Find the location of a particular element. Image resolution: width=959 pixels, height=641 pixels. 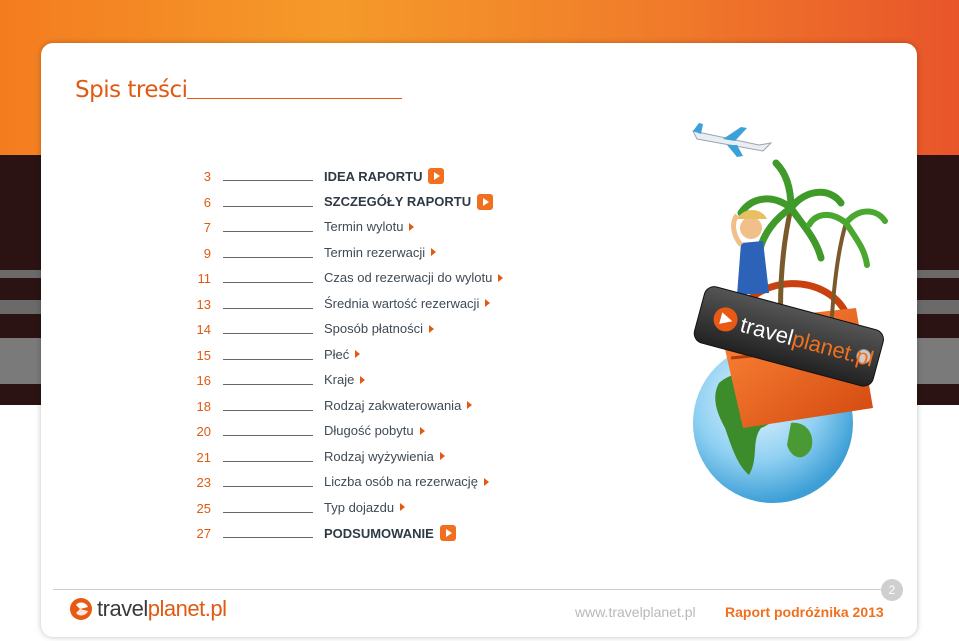

toc-entry-link: IDEA RAPORTU is located at coordinates (384, 176).